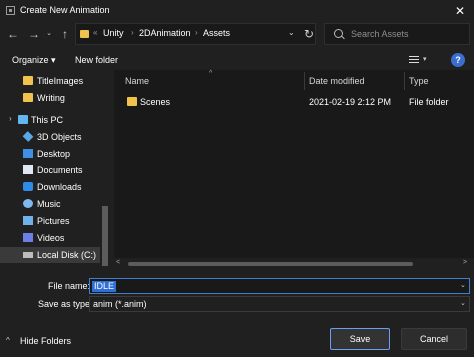  I want to click on expand-chevron-icon: ›, so click(10, 118).